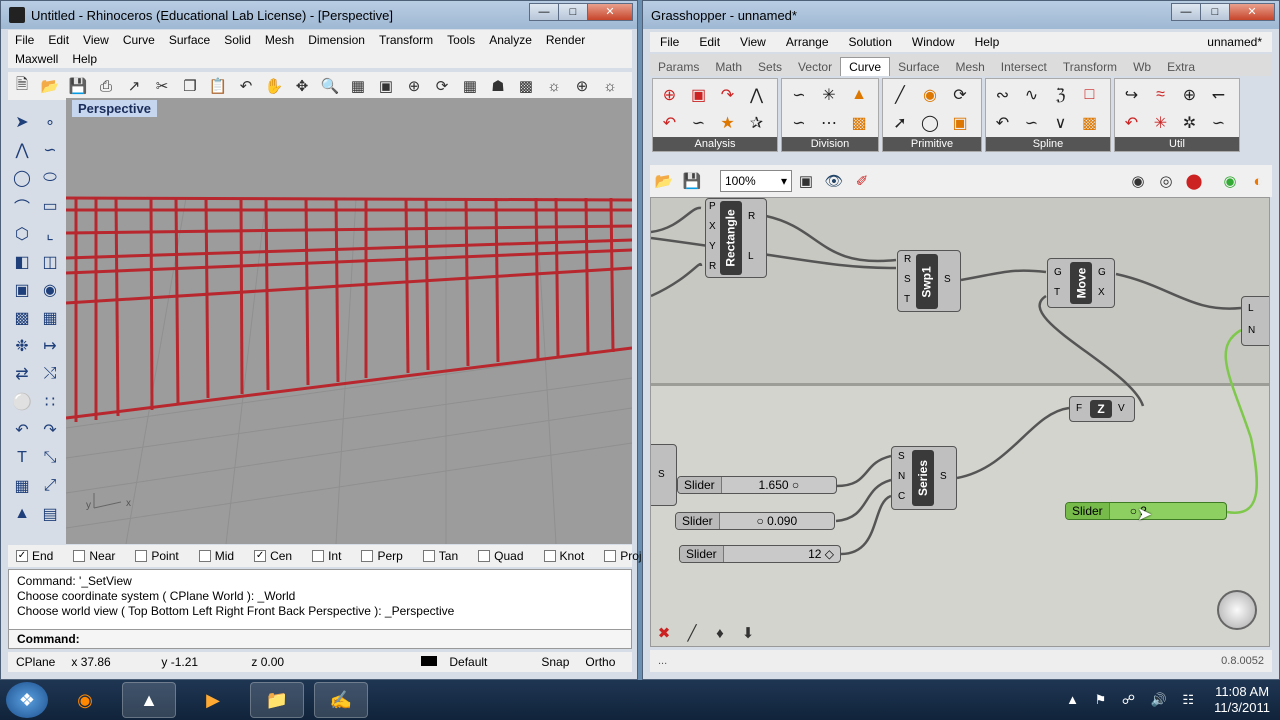 The height and width of the screenshot is (720, 1280). Describe the element at coordinates (664, 633) in the screenshot. I see `delete-wires-icon: ✖` at that location.